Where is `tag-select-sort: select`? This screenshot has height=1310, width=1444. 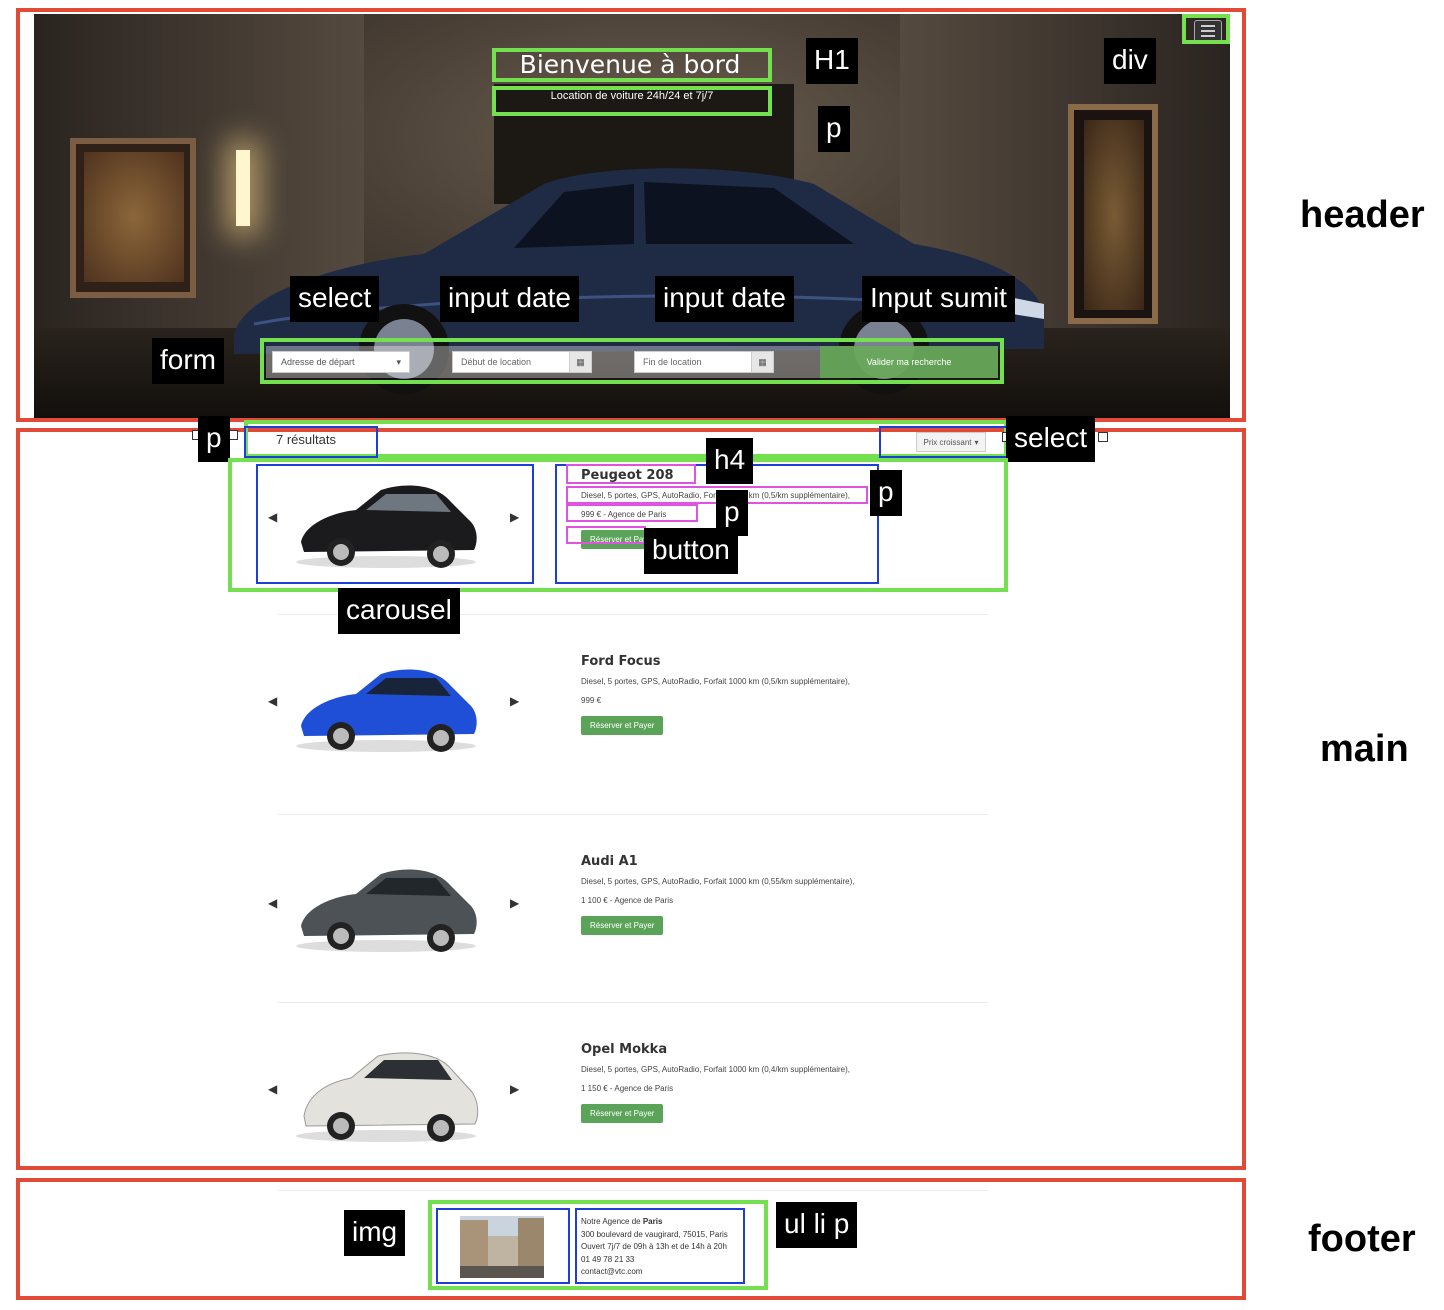 tag-select-sort: select is located at coordinates (1051, 439).